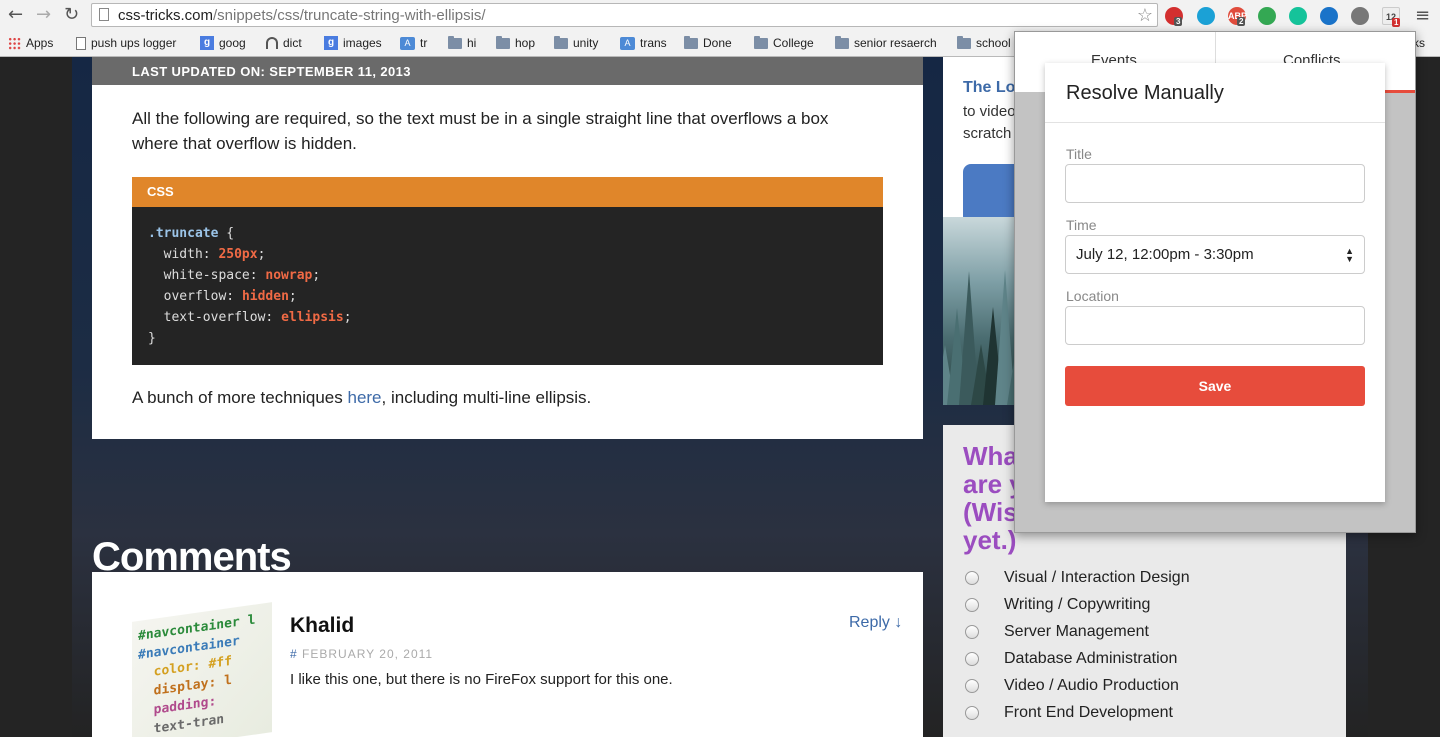 This screenshot has height=737, width=1440. What do you see at coordinates (1215, 386) in the screenshot?
I see `save-button: Save` at bounding box center [1215, 386].